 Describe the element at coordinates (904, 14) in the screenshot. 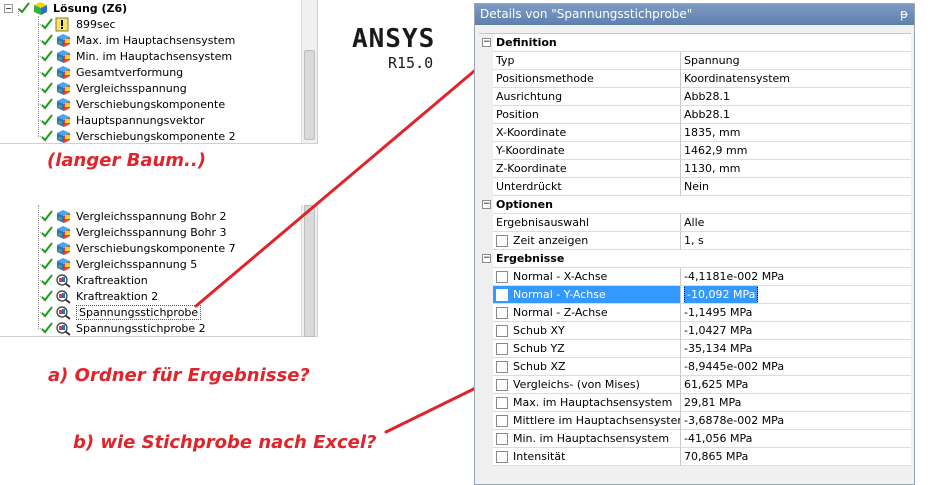

I see `pin-icon: ᵽ` at that location.